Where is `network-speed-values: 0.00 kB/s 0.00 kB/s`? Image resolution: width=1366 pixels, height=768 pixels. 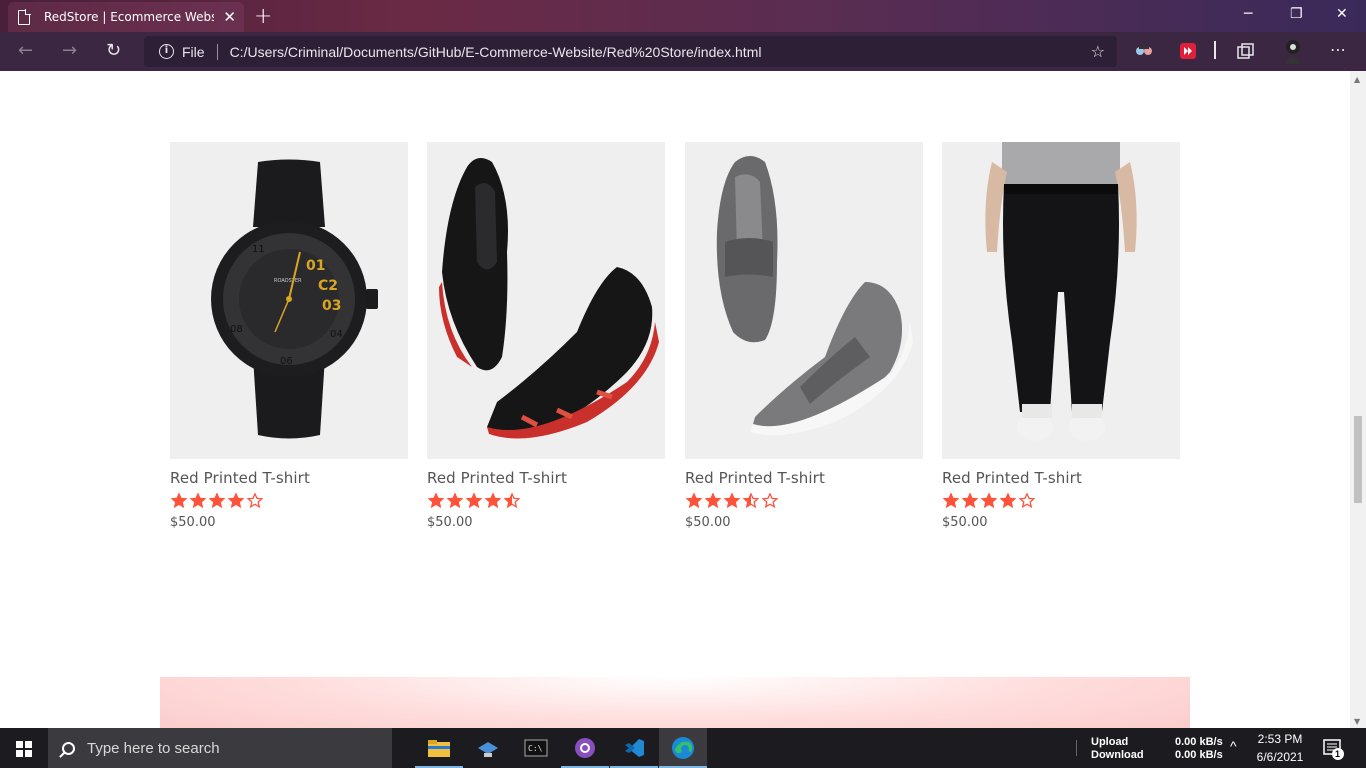
network-speed-values: 0.00 kB/s 0.00 kB/s is located at coordinates (1199, 752).